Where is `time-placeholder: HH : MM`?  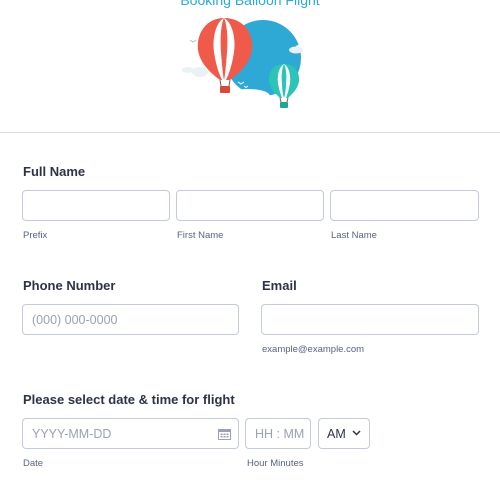 time-placeholder: HH : MM is located at coordinates (280, 434).